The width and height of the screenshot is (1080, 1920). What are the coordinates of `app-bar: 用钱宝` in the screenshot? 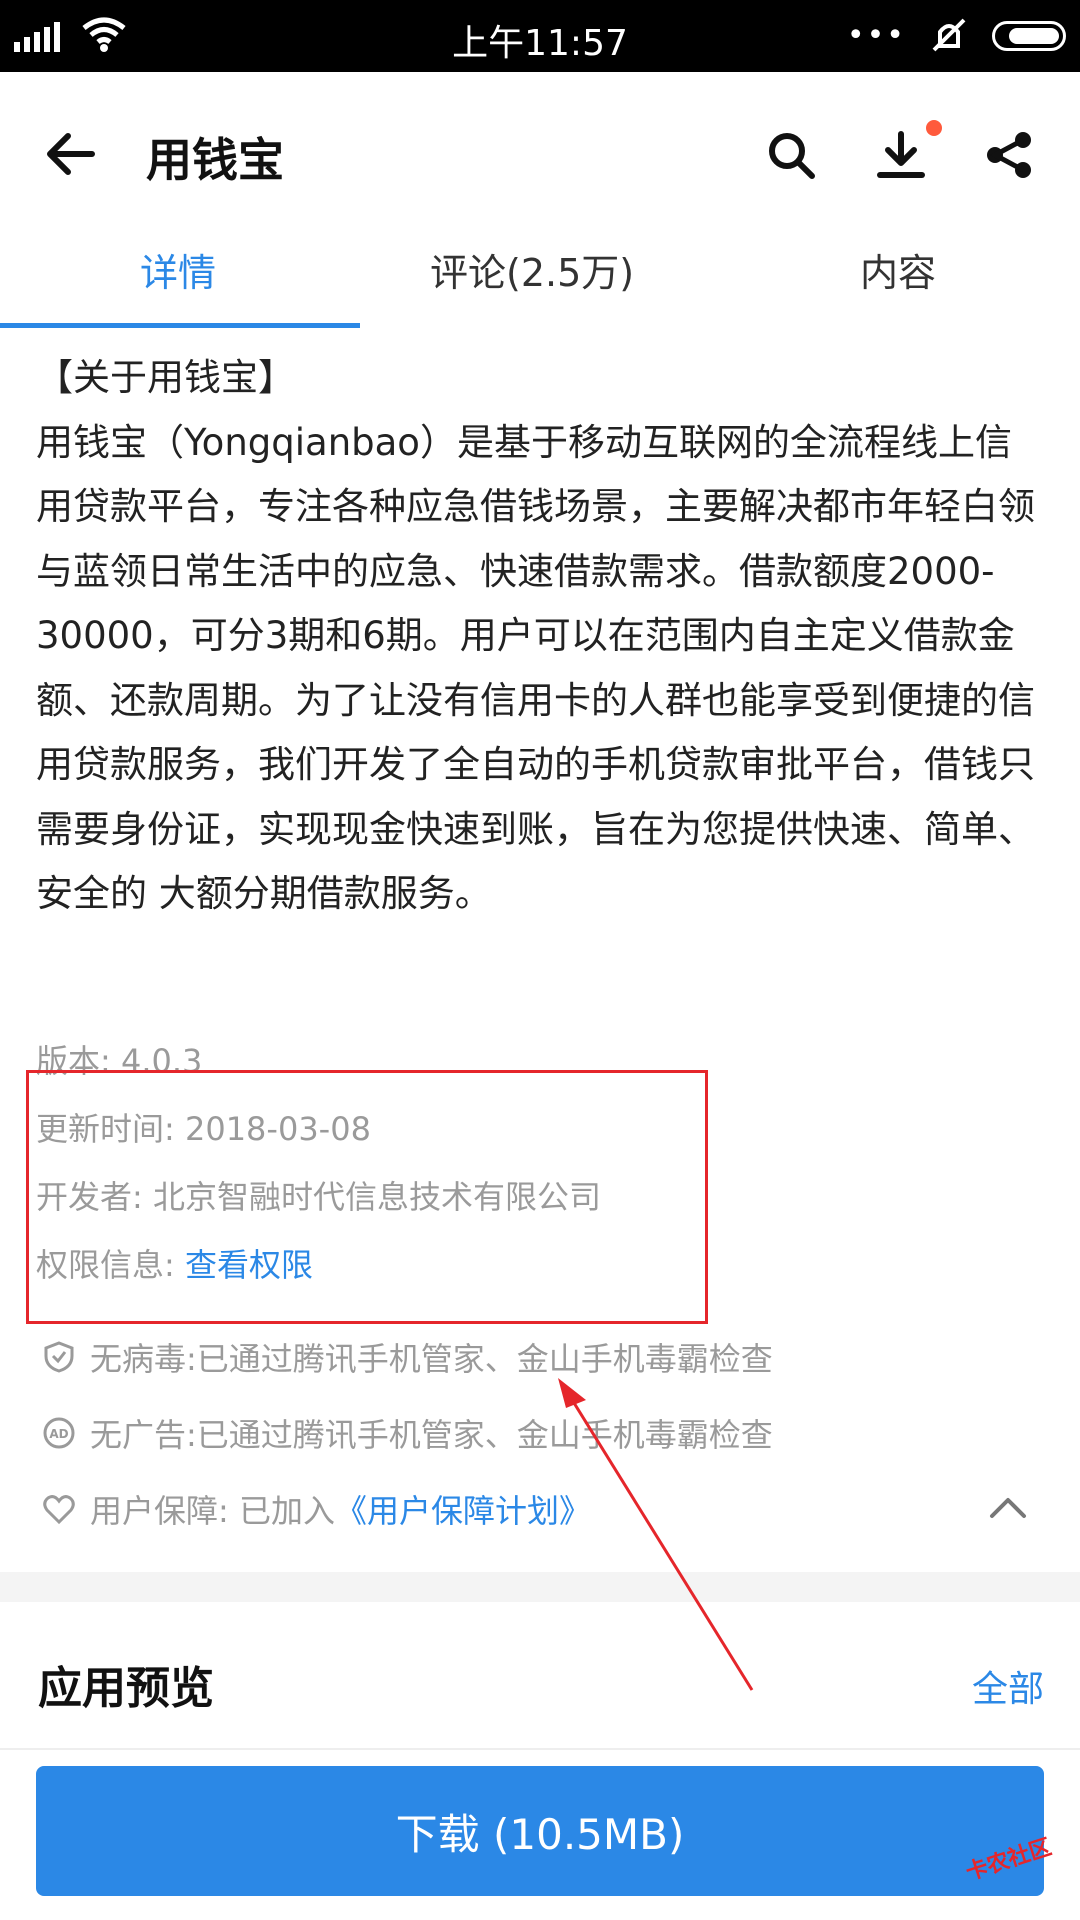 It's located at (540, 157).